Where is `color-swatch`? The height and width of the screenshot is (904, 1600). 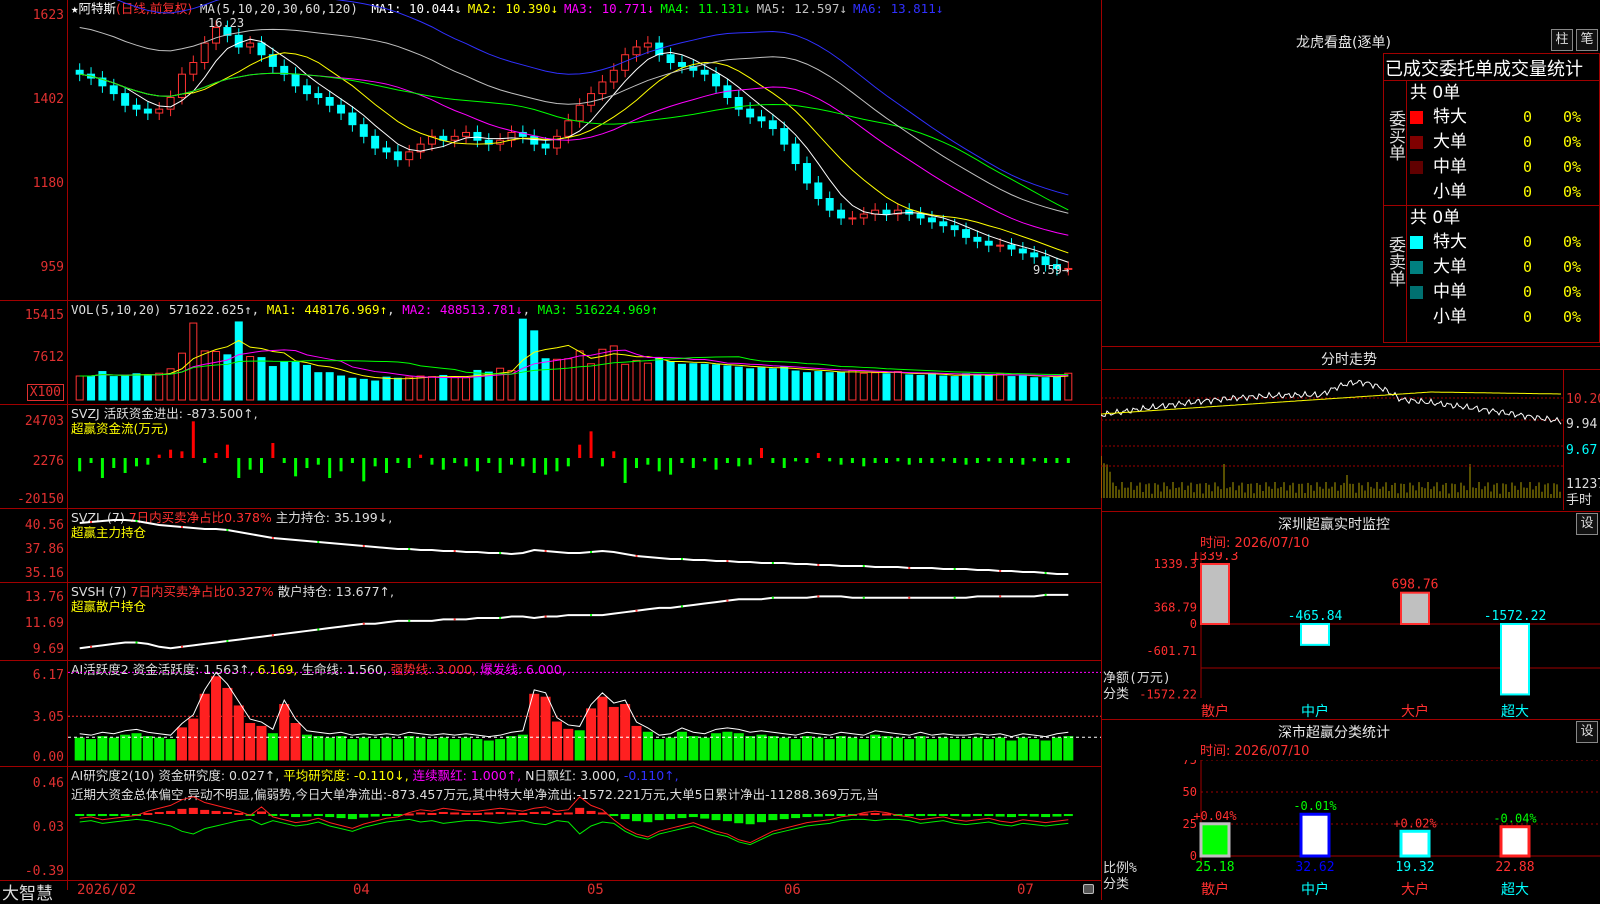
color-swatch is located at coordinates (1416, 242).